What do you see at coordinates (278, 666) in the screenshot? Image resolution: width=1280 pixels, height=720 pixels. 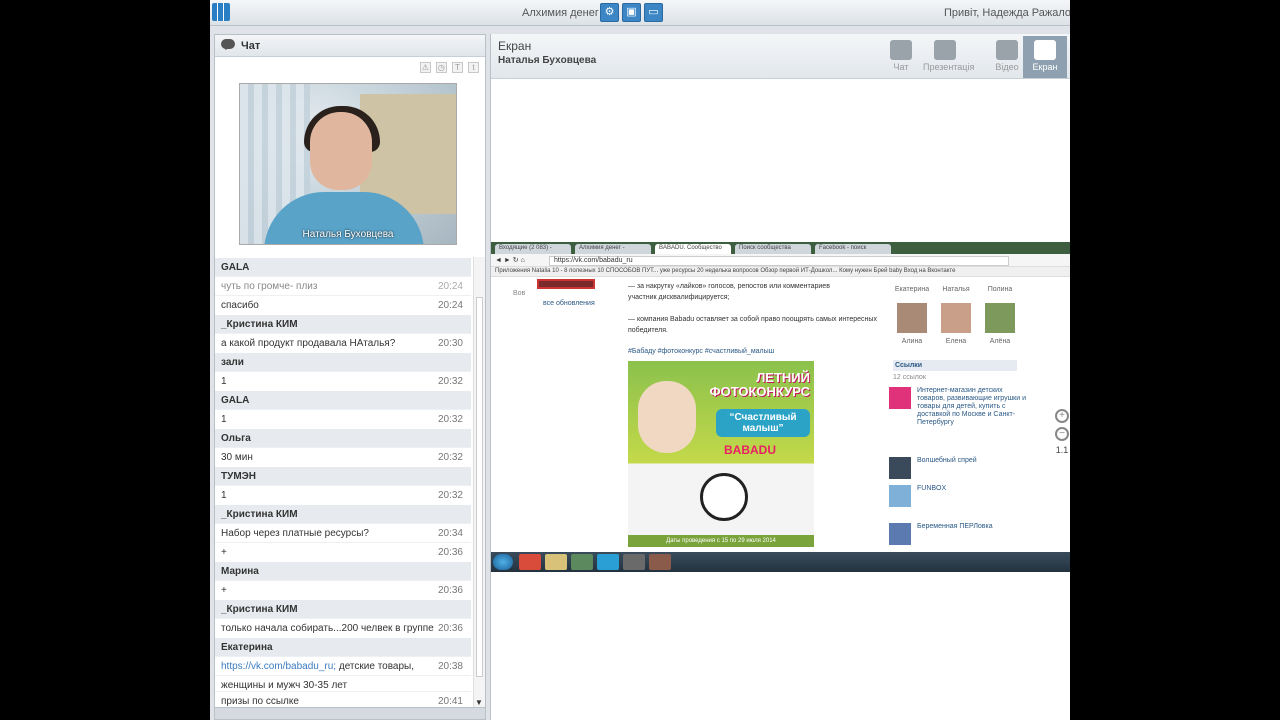 I see `chat-message-link: https://vk.com/babadu_ru;` at bounding box center [278, 666].